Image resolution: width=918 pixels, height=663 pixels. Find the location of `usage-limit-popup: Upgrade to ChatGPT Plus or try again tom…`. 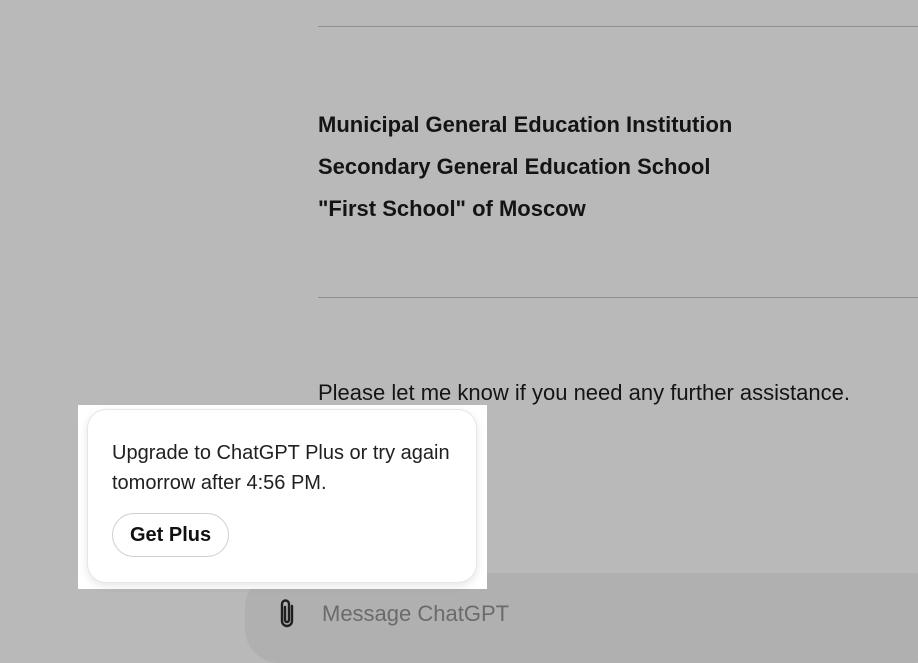

usage-limit-popup: Upgrade to ChatGPT Plus or try again tom… is located at coordinates (282, 496).